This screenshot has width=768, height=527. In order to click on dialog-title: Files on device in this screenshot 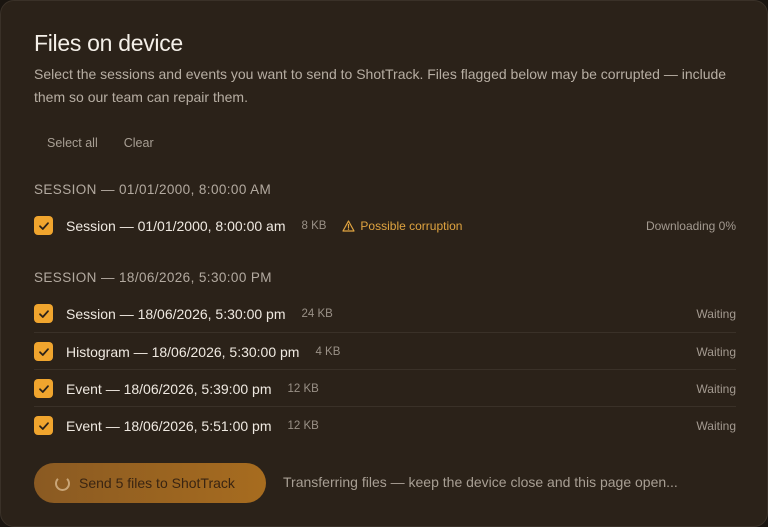, I will do `click(108, 43)`.